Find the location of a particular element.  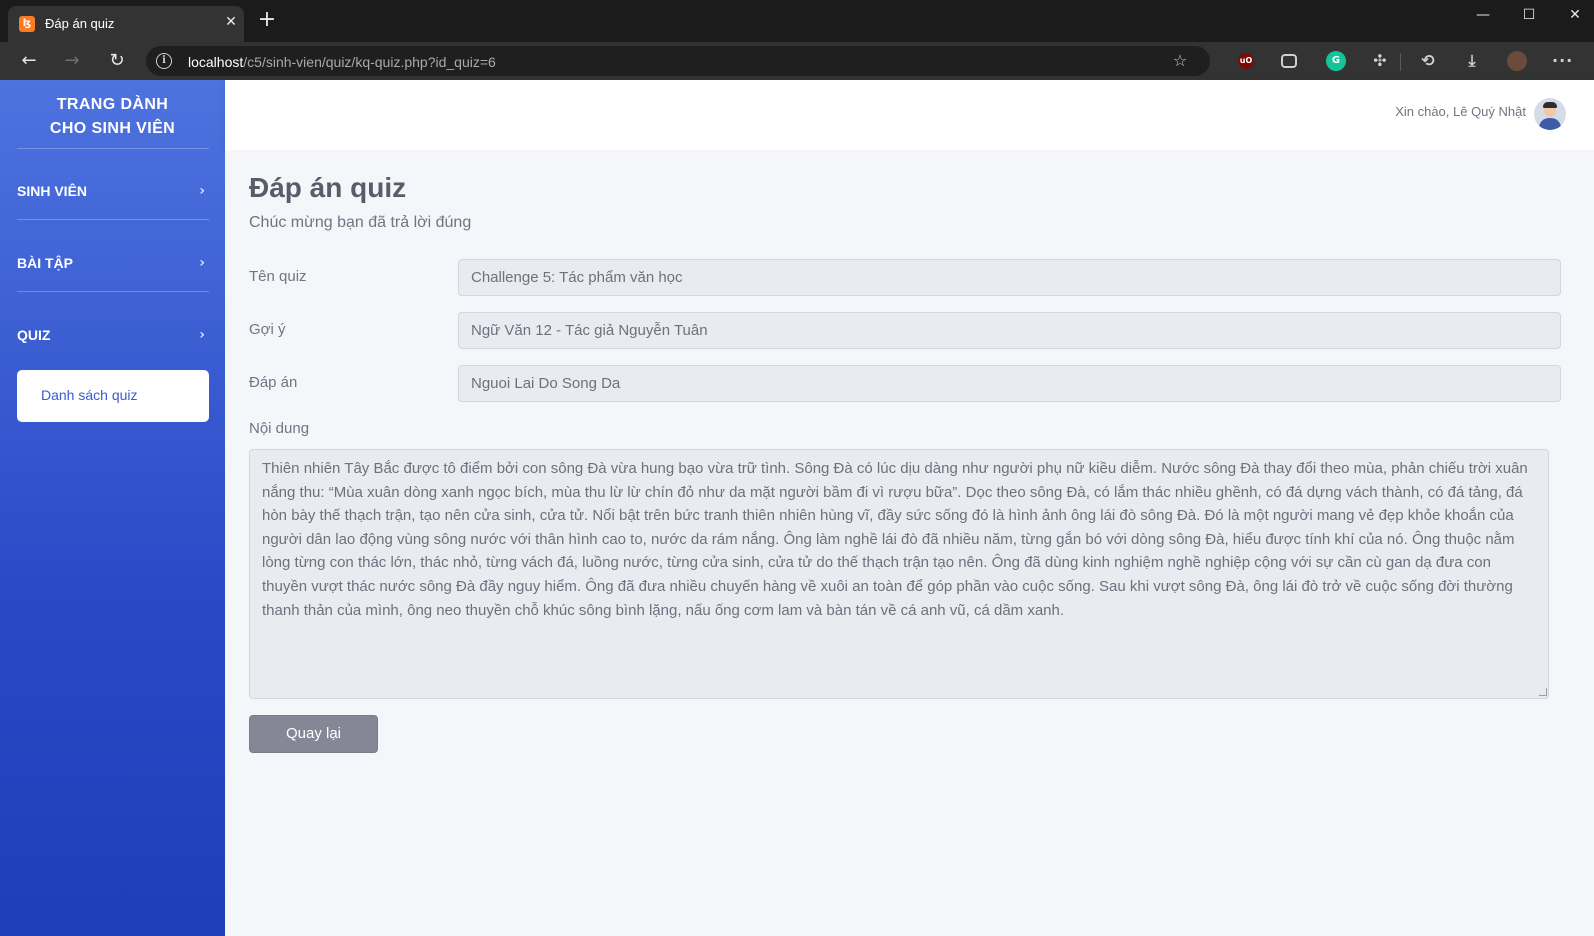

hint-field: Ngữ Văn 12 - Tác giả Nguyễn Tuân is located at coordinates (1009, 330).